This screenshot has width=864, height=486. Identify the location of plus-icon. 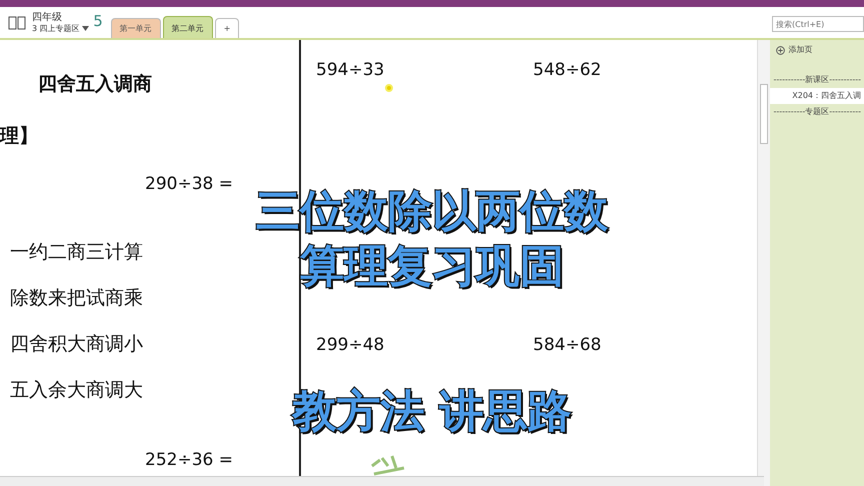
(781, 50).